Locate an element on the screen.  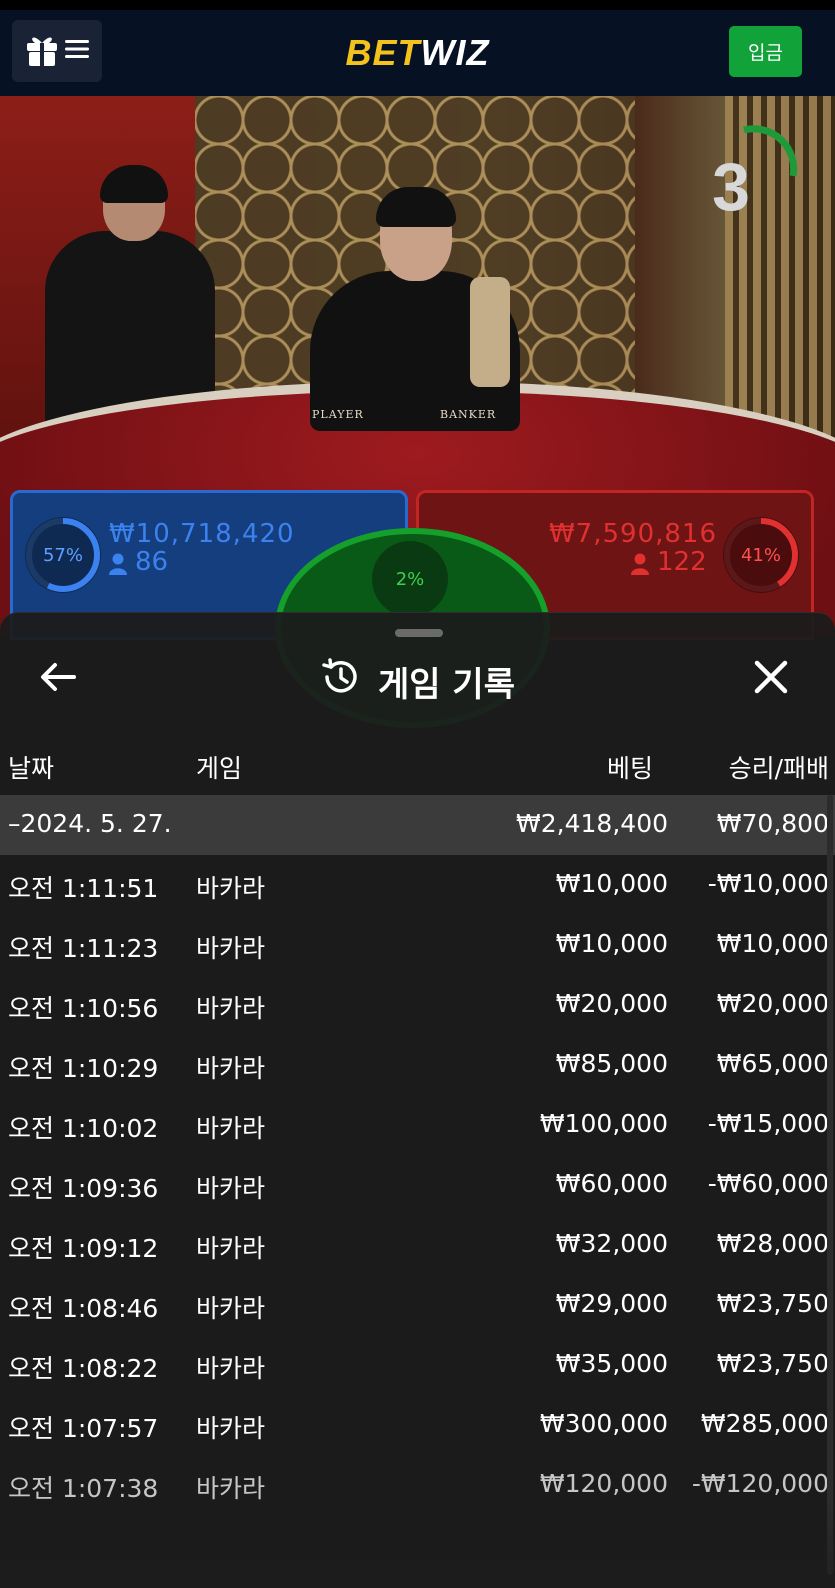
row-bet: ₩60,000 is located at coordinates (611, 1183).